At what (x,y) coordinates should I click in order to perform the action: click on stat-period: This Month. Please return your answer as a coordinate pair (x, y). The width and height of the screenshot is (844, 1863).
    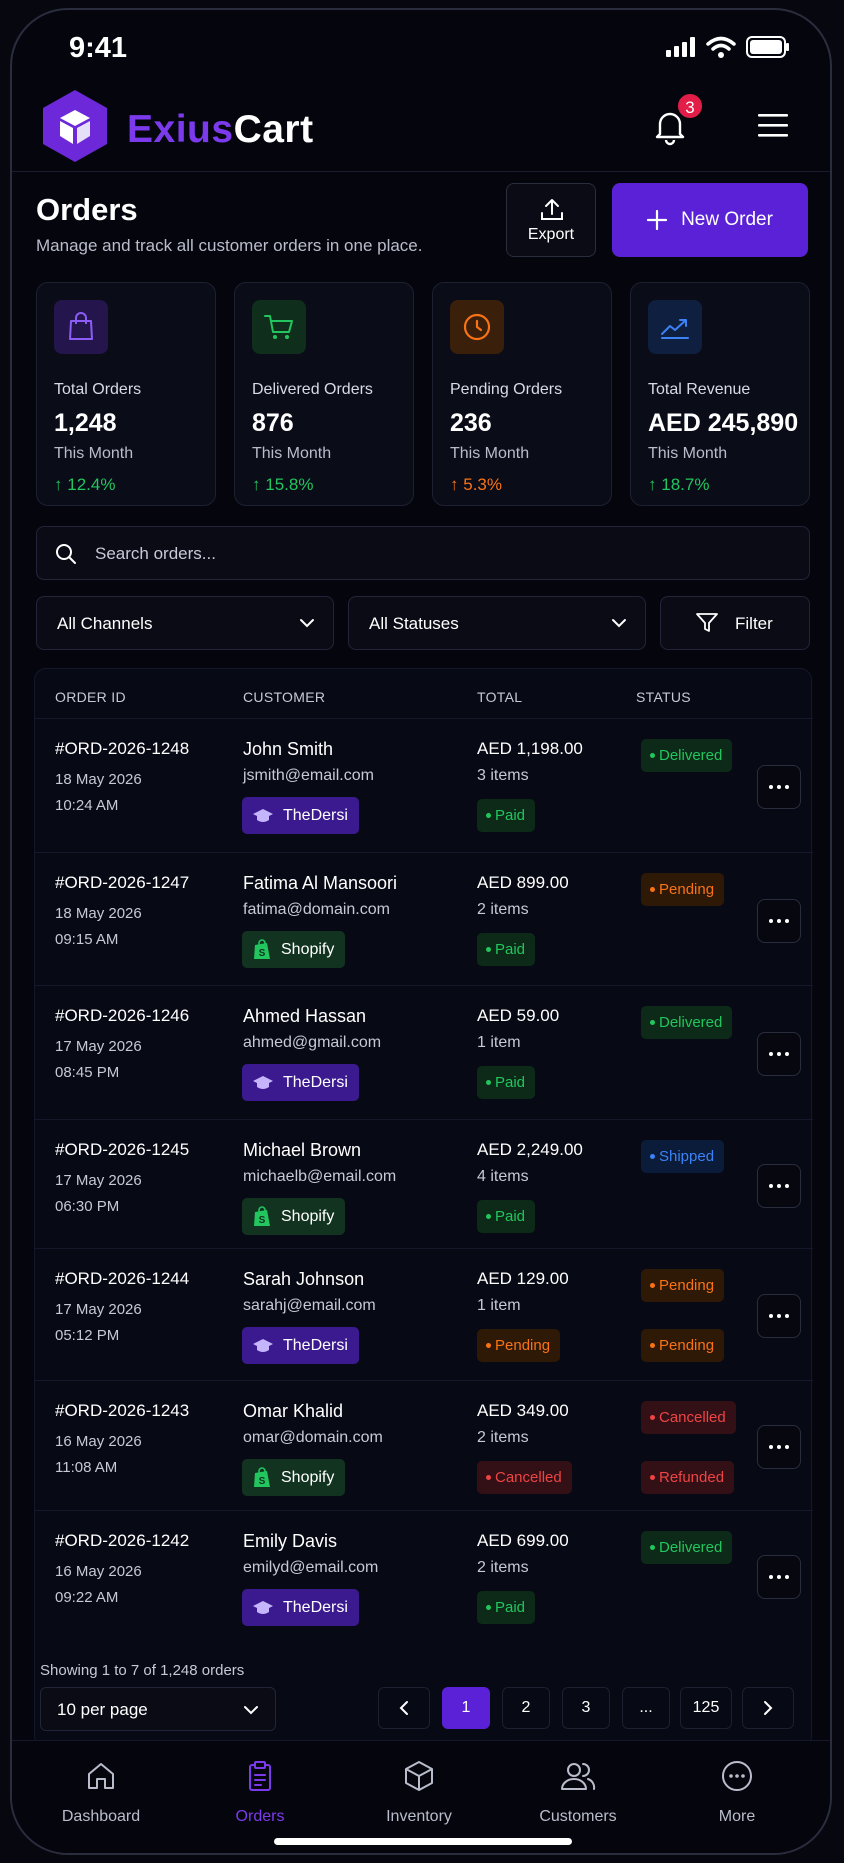
    Looking at the image, I should click on (688, 453).